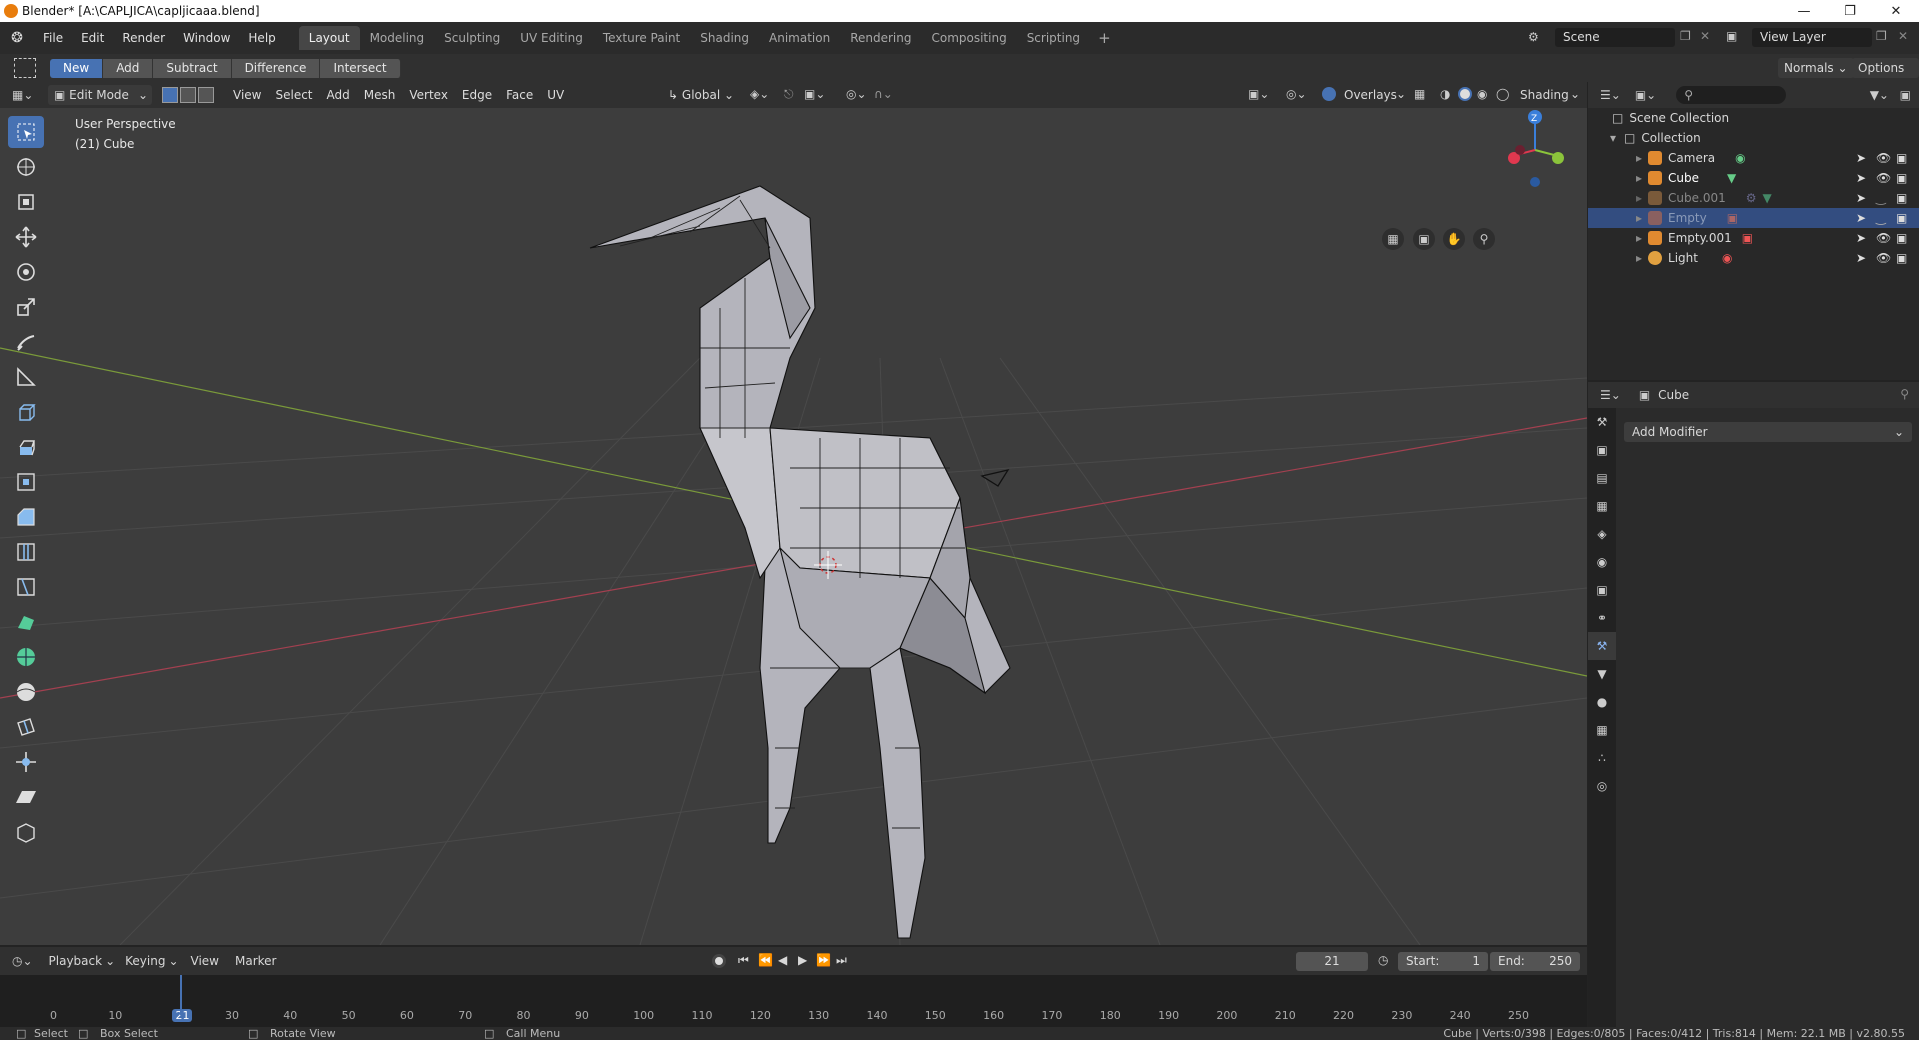 The image size is (1919, 1040). What do you see at coordinates (24, 95) in the screenshot?
I see `editor-type-icon: ▦⌄` at bounding box center [24, 95].